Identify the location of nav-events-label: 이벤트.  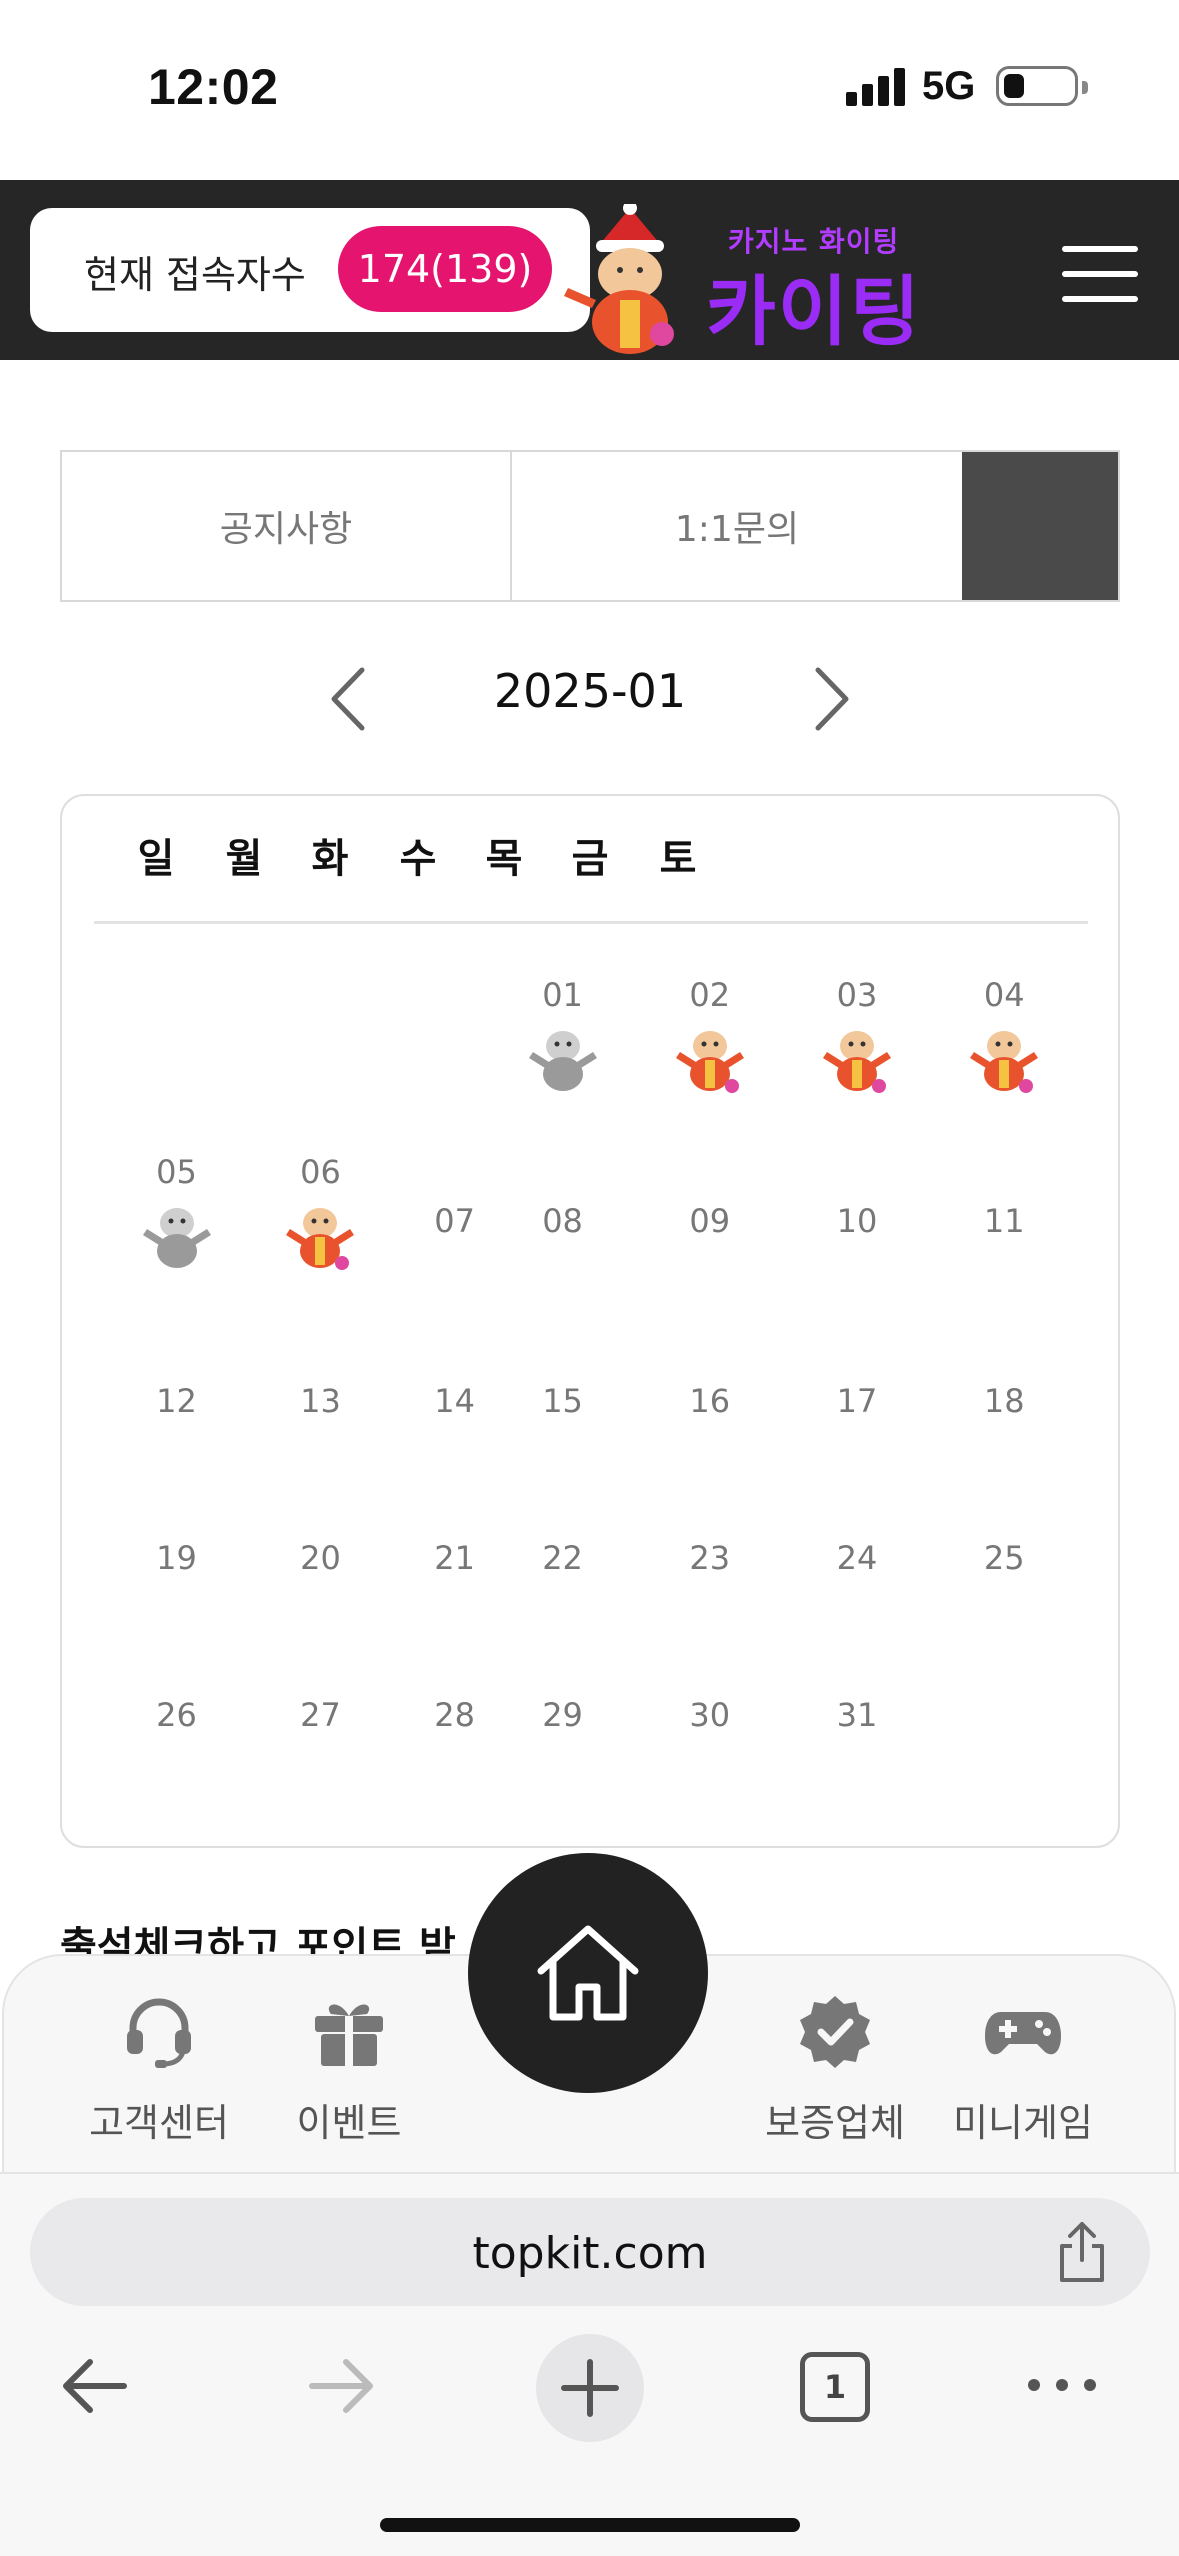
(349, 2123).